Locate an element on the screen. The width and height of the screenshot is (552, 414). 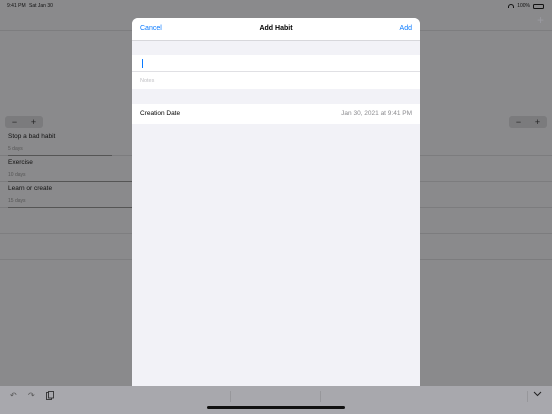
sheet-header: Cancel Add Habit Add is located at coordinates (276, 29).